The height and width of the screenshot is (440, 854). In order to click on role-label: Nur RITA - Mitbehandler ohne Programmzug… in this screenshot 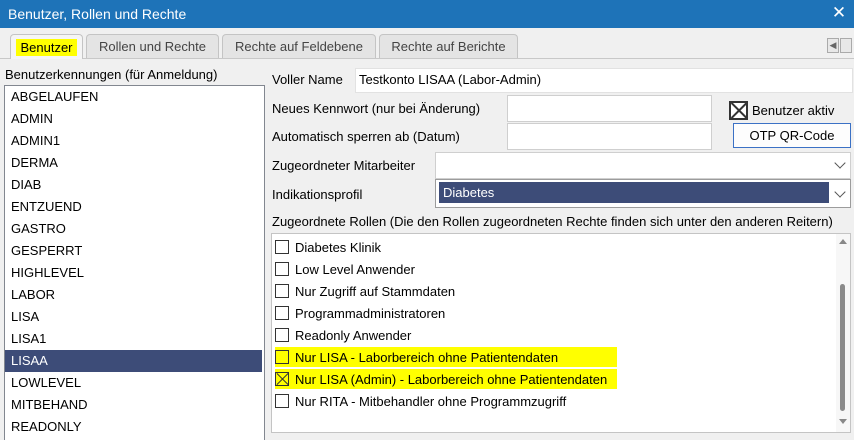, I will do `click(431, 401)`.